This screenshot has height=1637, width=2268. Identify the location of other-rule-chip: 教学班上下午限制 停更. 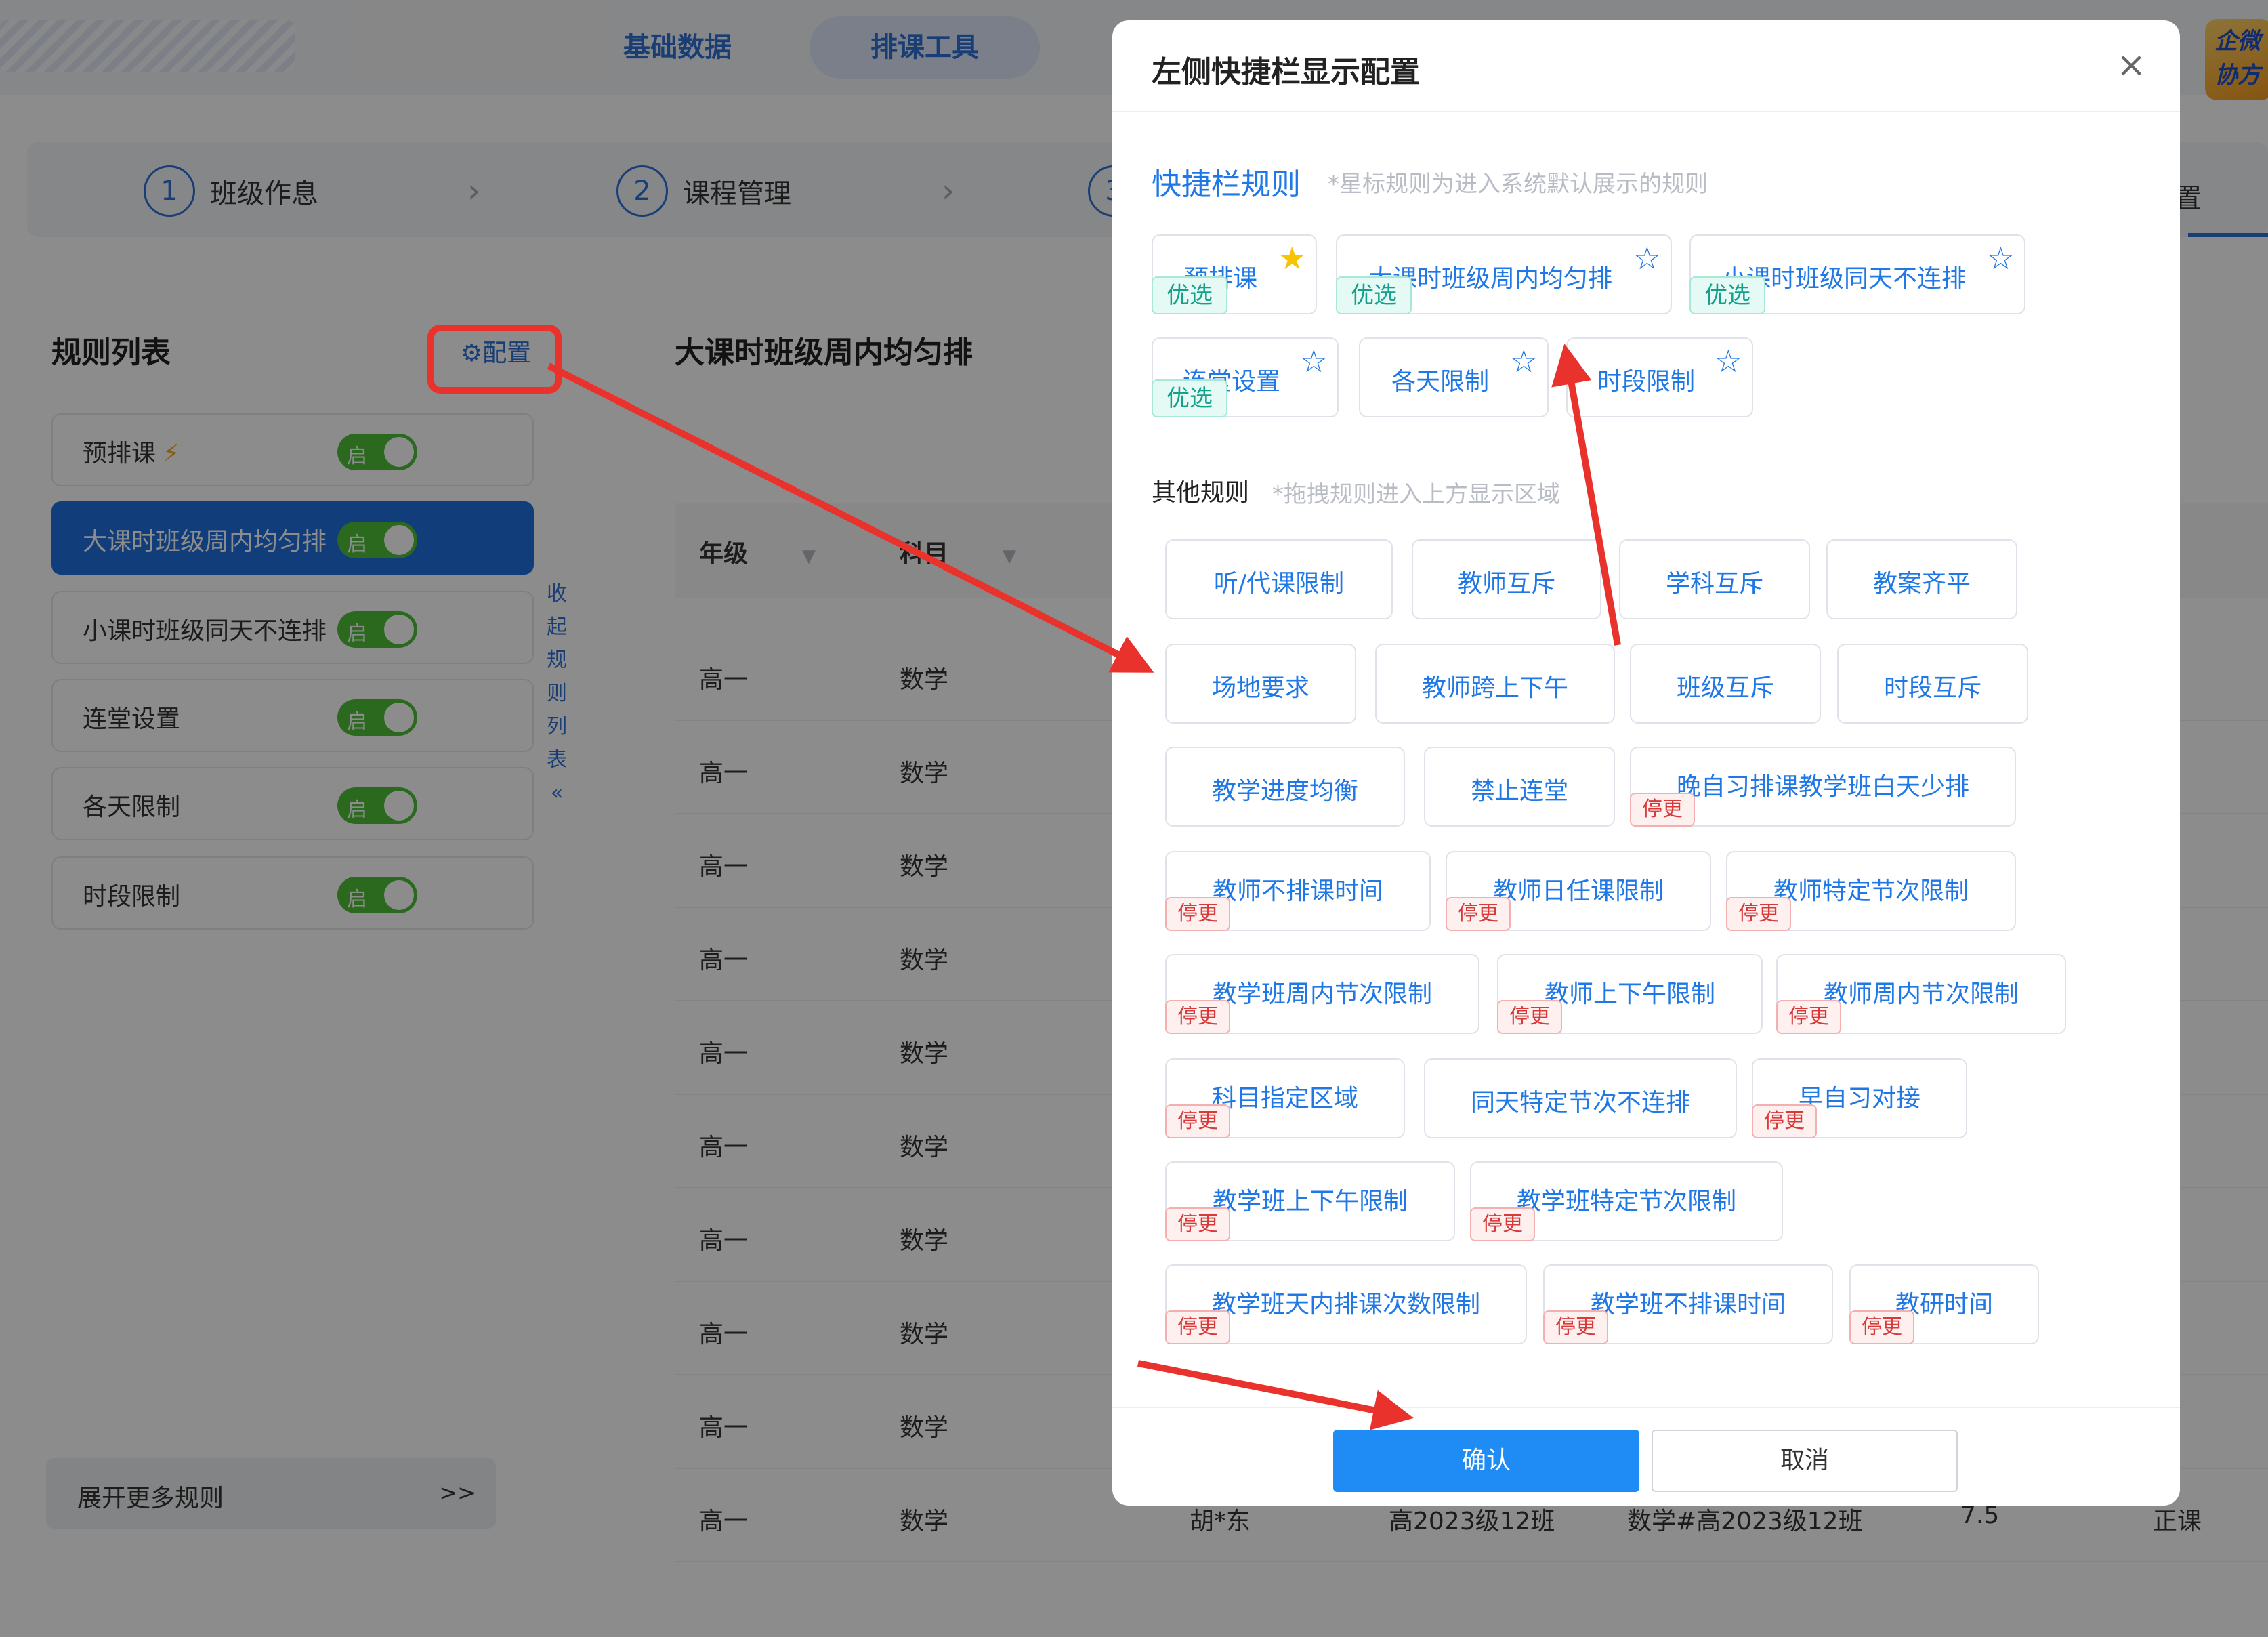
(1310, 1201).